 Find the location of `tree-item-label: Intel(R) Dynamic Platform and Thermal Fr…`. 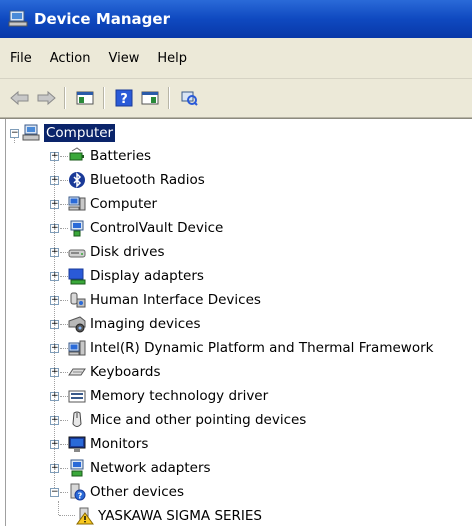

tree-item-label: Intel(R) Dynamic Platform and Thermal Fr… is located at coordinates (262, 348).